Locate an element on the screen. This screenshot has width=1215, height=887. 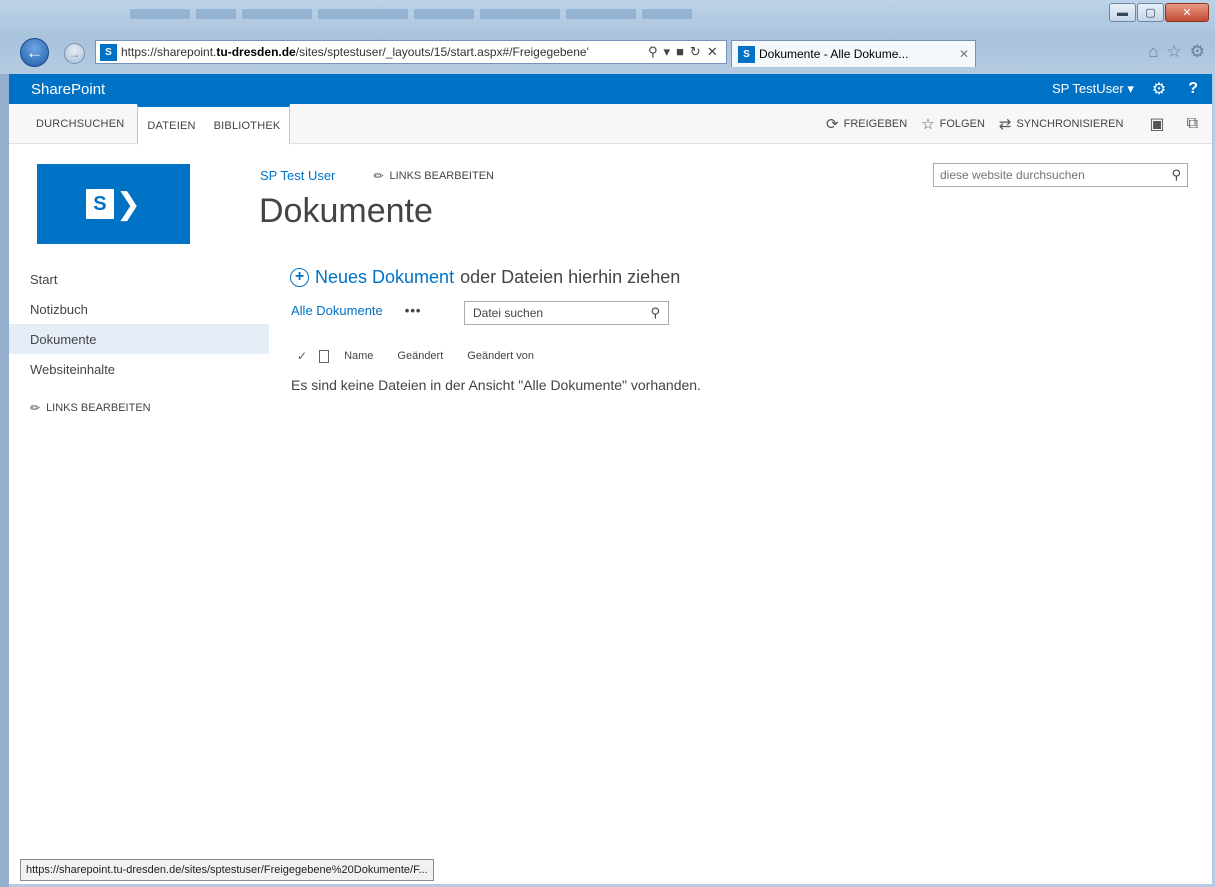
logo-arrow-icon: ❯ is located at coordinates (128, 204).